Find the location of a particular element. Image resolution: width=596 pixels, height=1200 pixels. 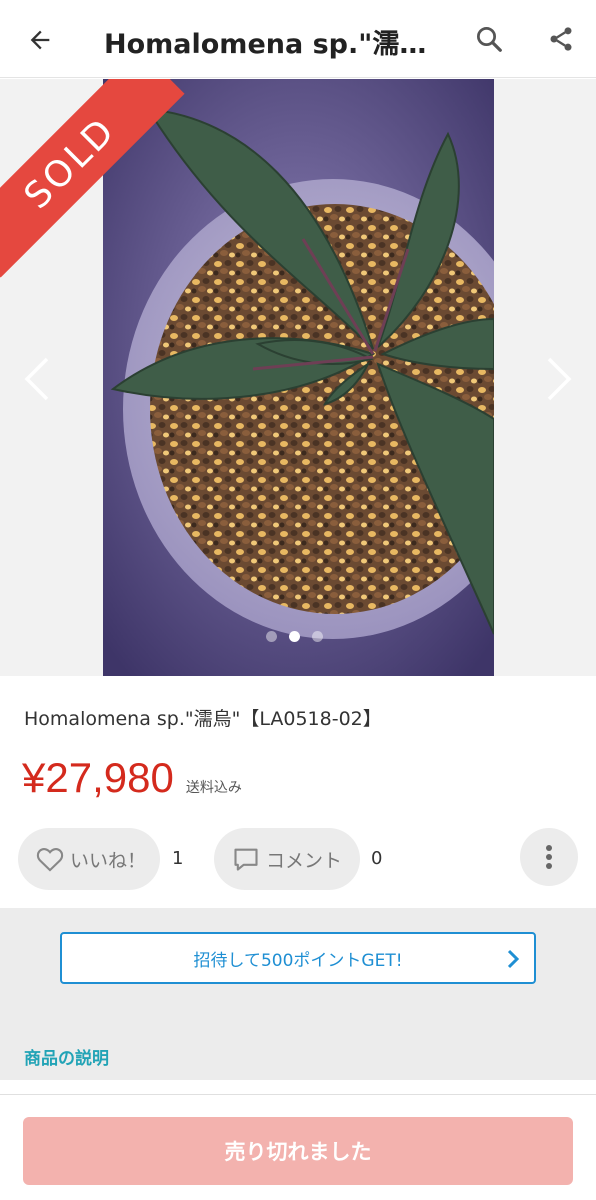

like-count: 1 is located at coordinates (178, 858).